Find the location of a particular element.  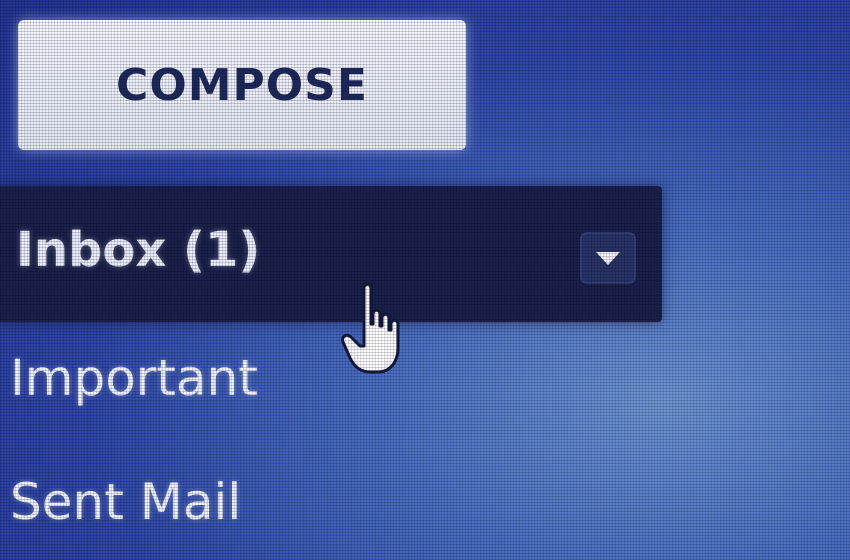

sidebar-item-label: Sent Mail is located at coordinates (126, 502).